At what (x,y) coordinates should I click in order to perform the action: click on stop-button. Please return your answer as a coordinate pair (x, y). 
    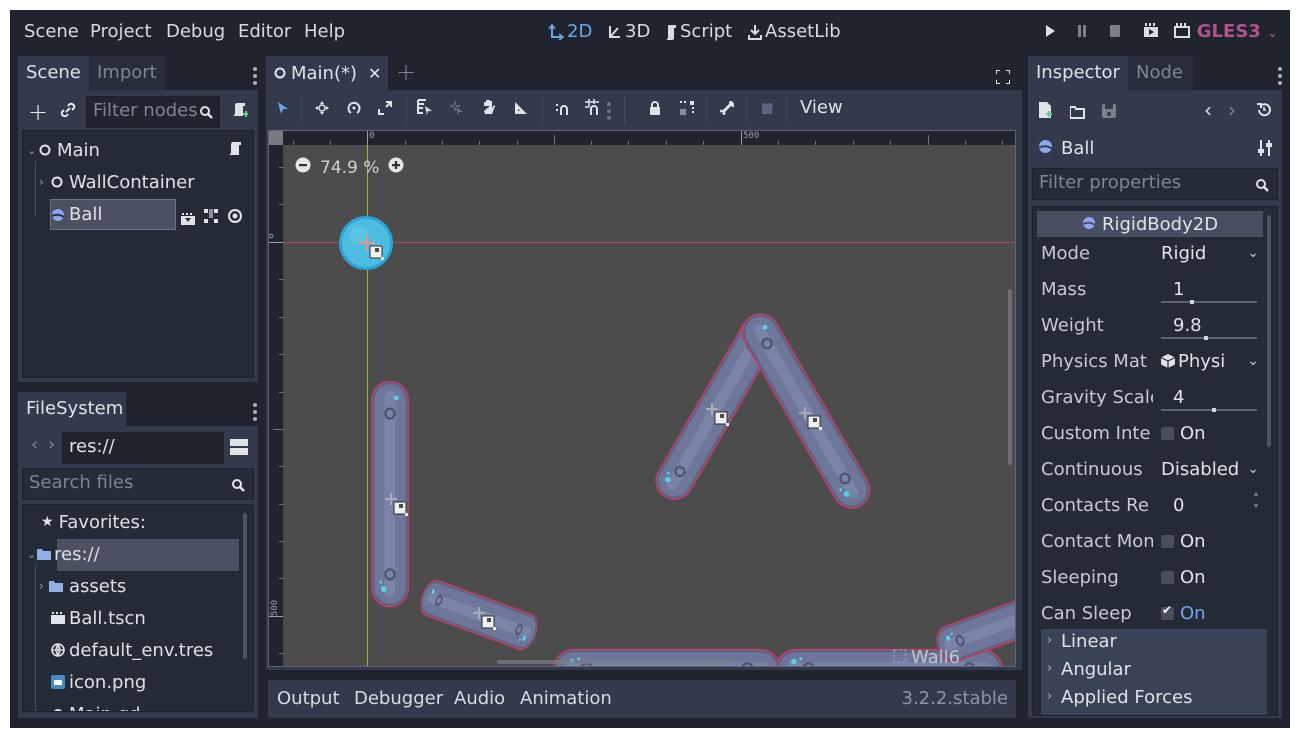
    Looking at the image, I should click on (1115, 32).